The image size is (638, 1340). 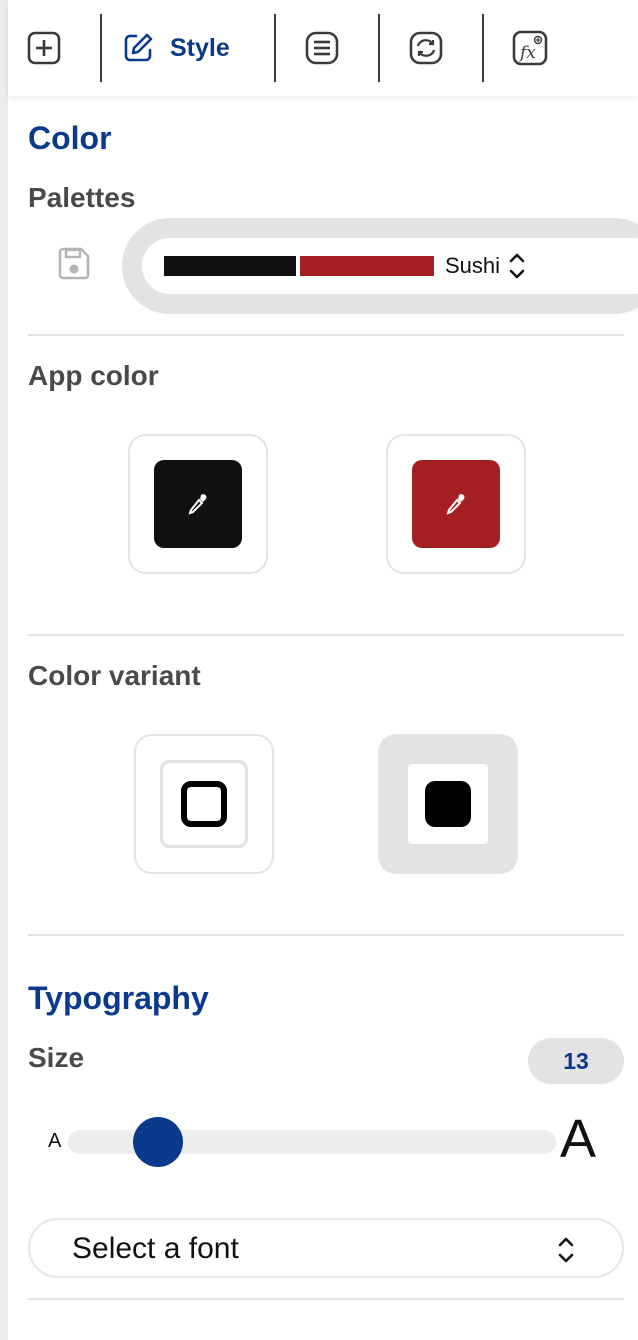 What do you see at coordinates (155, 1248) in the screenshot?
I see `font-select-placeholder: Select a font` at bounding box center [155, 1248].